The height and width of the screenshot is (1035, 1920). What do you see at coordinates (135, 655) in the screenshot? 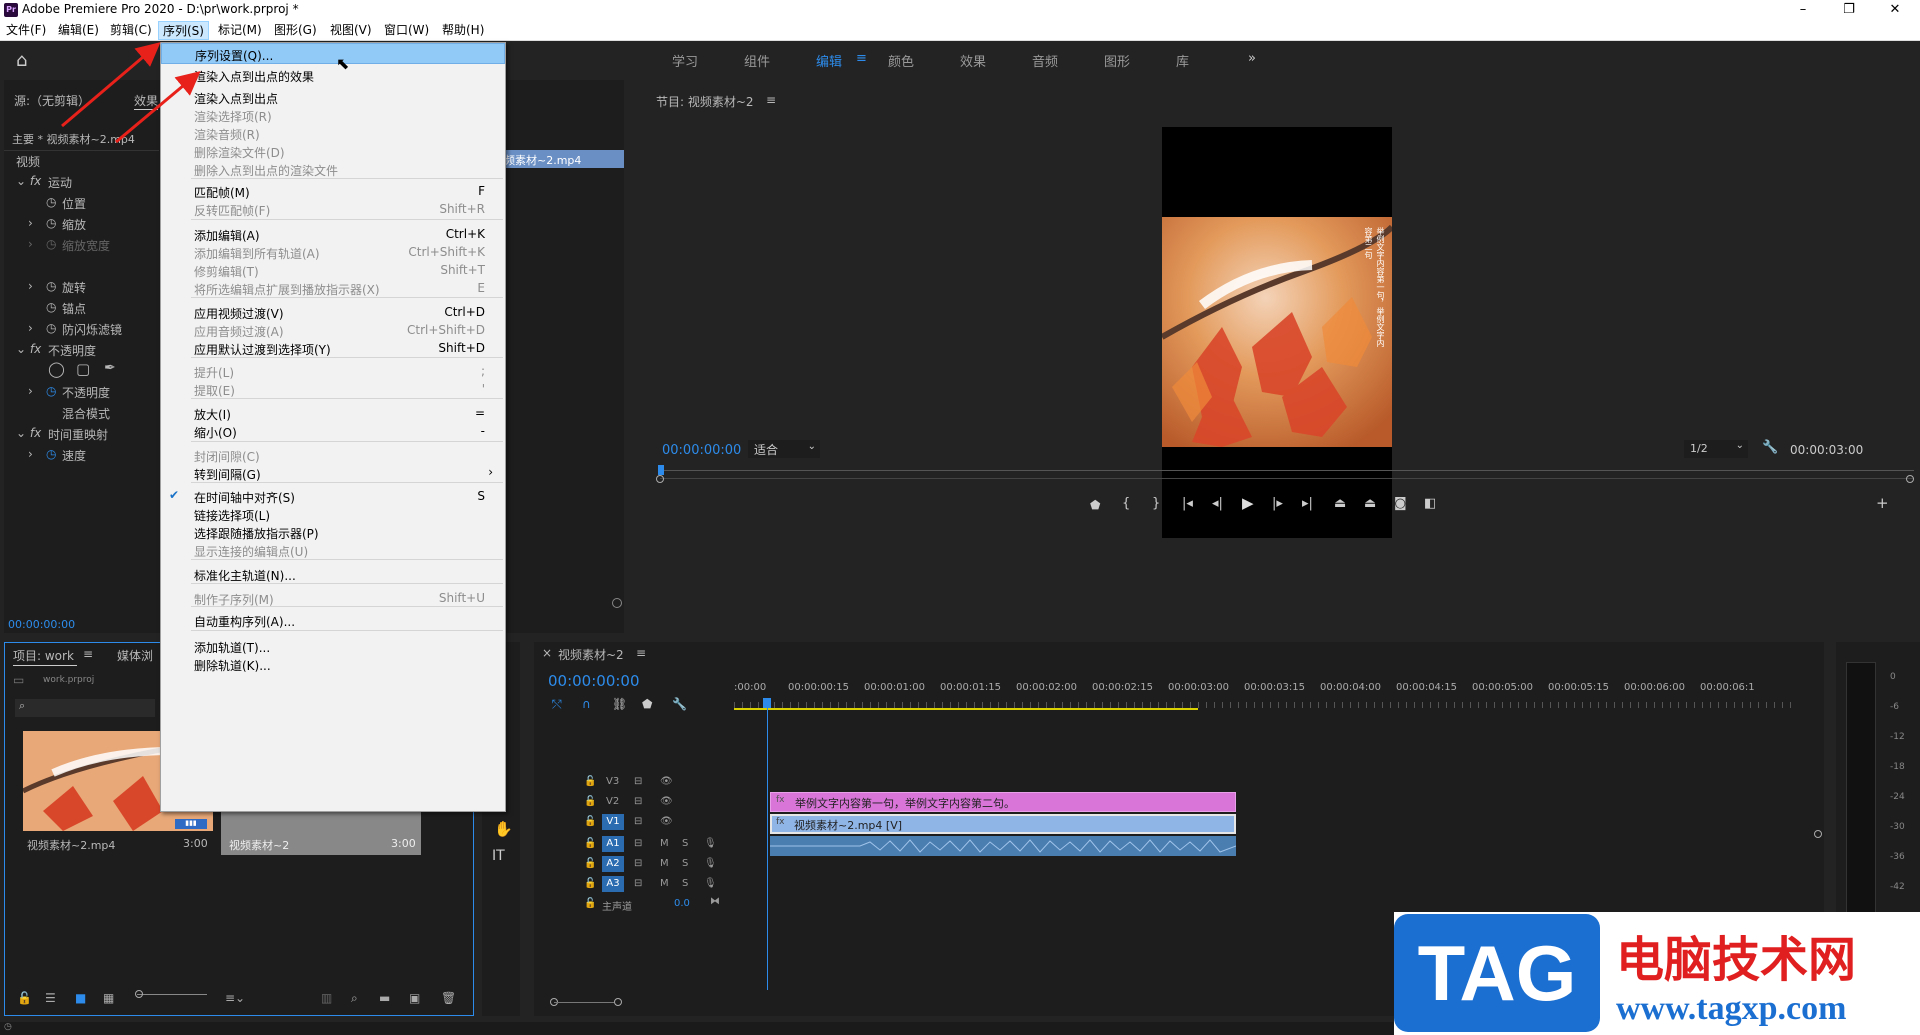
I see `tab-media-browser: 媒体浏` at bounding box center [135, 655].